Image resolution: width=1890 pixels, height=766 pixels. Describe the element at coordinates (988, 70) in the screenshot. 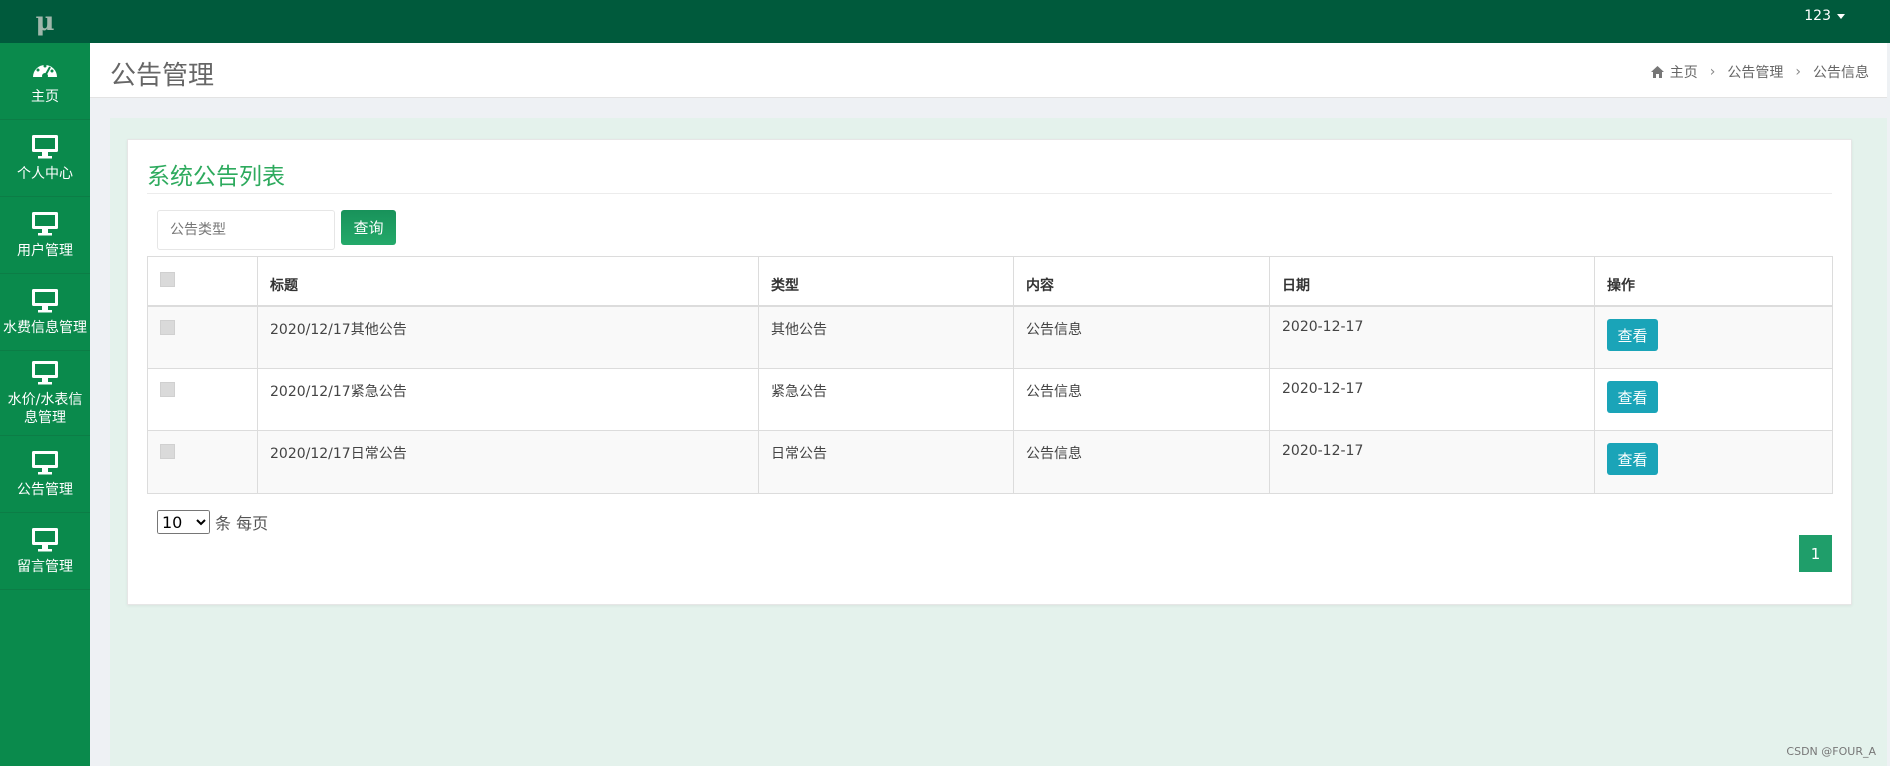

I see `page-header: 公告管理 主页 › 公告管理 › 公告信息` at that location.